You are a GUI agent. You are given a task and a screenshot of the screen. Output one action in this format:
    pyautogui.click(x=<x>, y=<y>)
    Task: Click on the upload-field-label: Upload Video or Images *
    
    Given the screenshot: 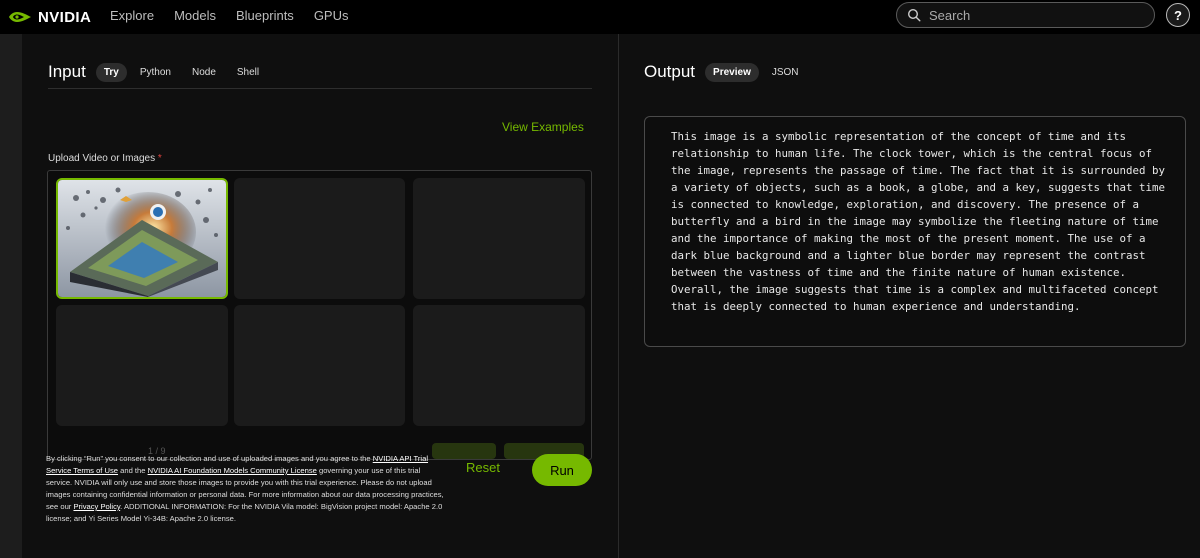 What is the action you would take?
    pyautogui.click(x=105, y=158)
    